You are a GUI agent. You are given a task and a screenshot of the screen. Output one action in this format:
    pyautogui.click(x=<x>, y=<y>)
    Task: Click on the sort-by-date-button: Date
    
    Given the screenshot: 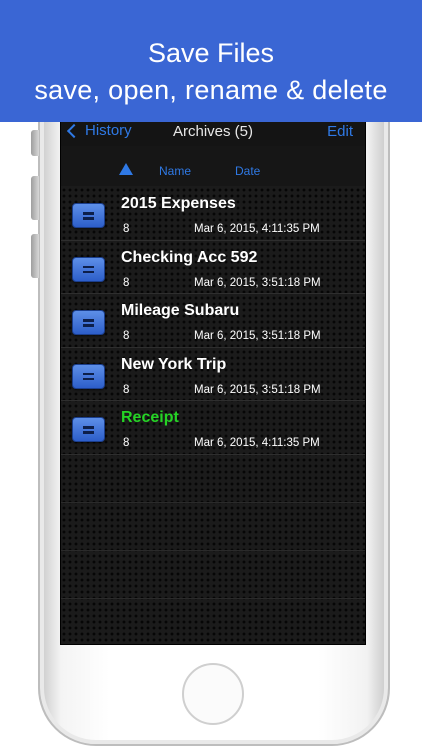 What is the action you would take?
    pyautogui.click(x=247, y=171)
    